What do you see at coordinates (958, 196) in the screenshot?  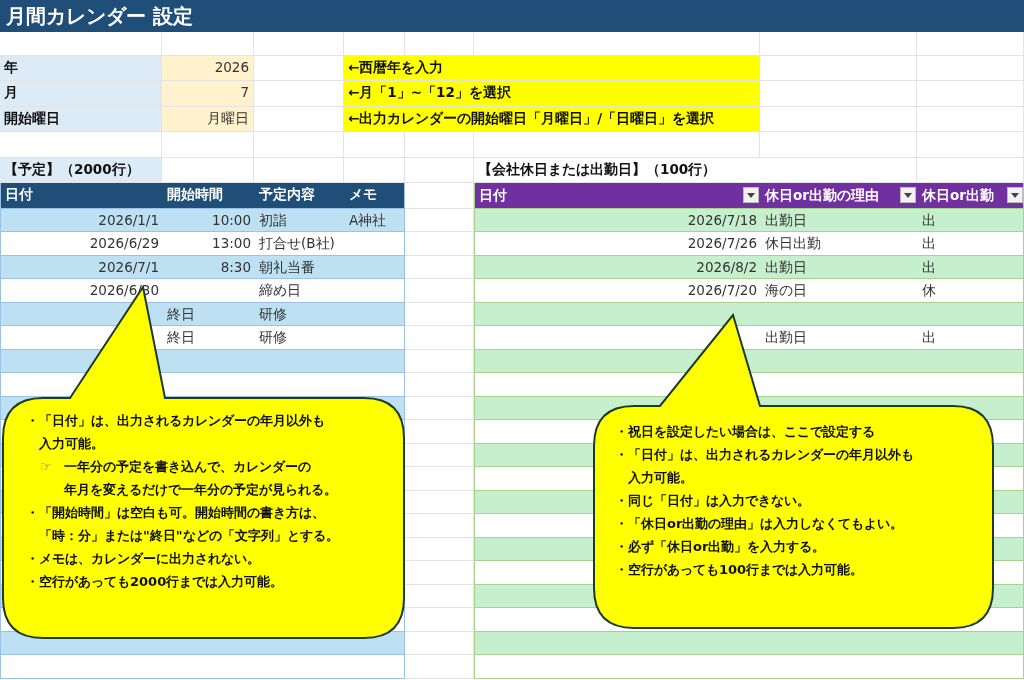 I see `column-header: 休日or出勤` at bounding box center [958, 196].